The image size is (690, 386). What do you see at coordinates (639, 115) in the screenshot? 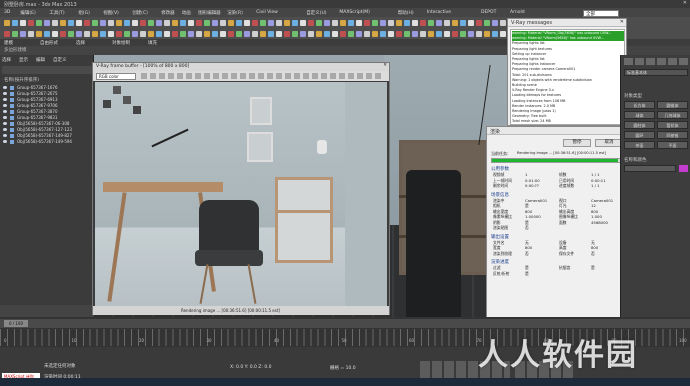
I see `object-type-button: 球体` at bounding box center [639, 115].